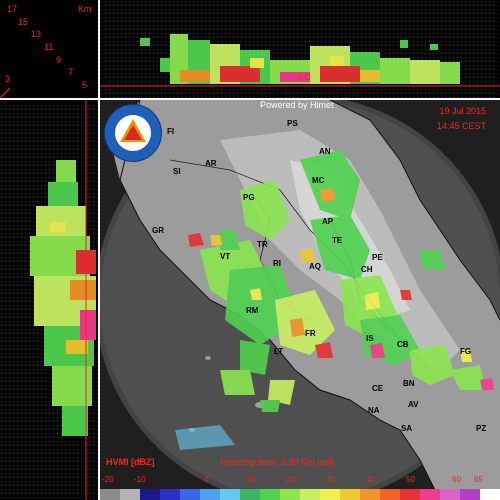  Describe the element at coordinates (206, 479) in the screenshot. I see `legend-tick: 0` at that location.